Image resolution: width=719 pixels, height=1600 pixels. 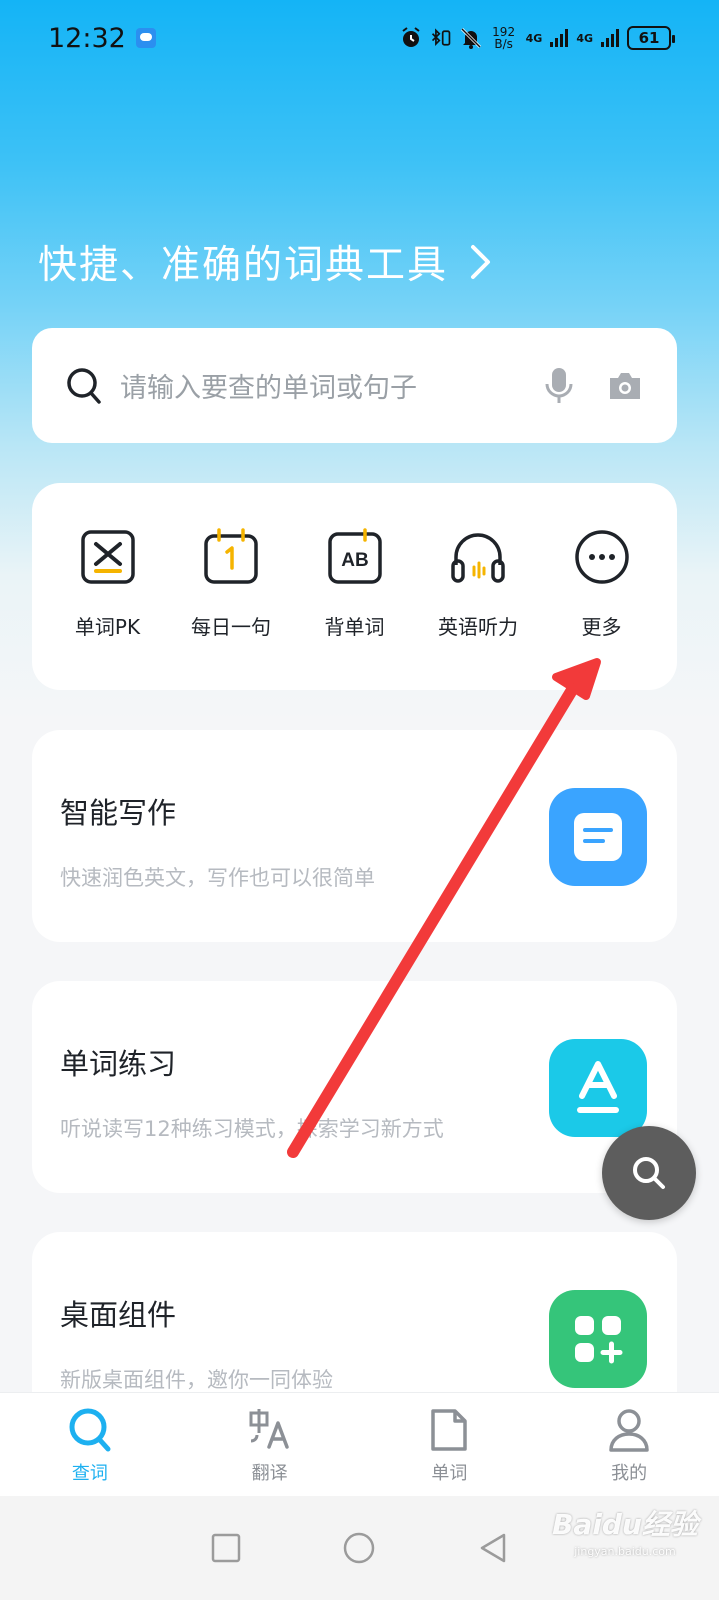 I want to click on slogan-text: 快捷、准确的词典工具, so click(x=243, y=265).